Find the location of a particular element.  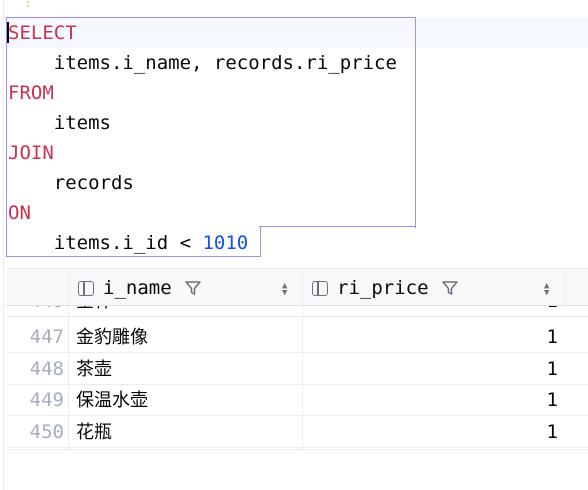

code-line-6: records is located at coordinates (71, 183).